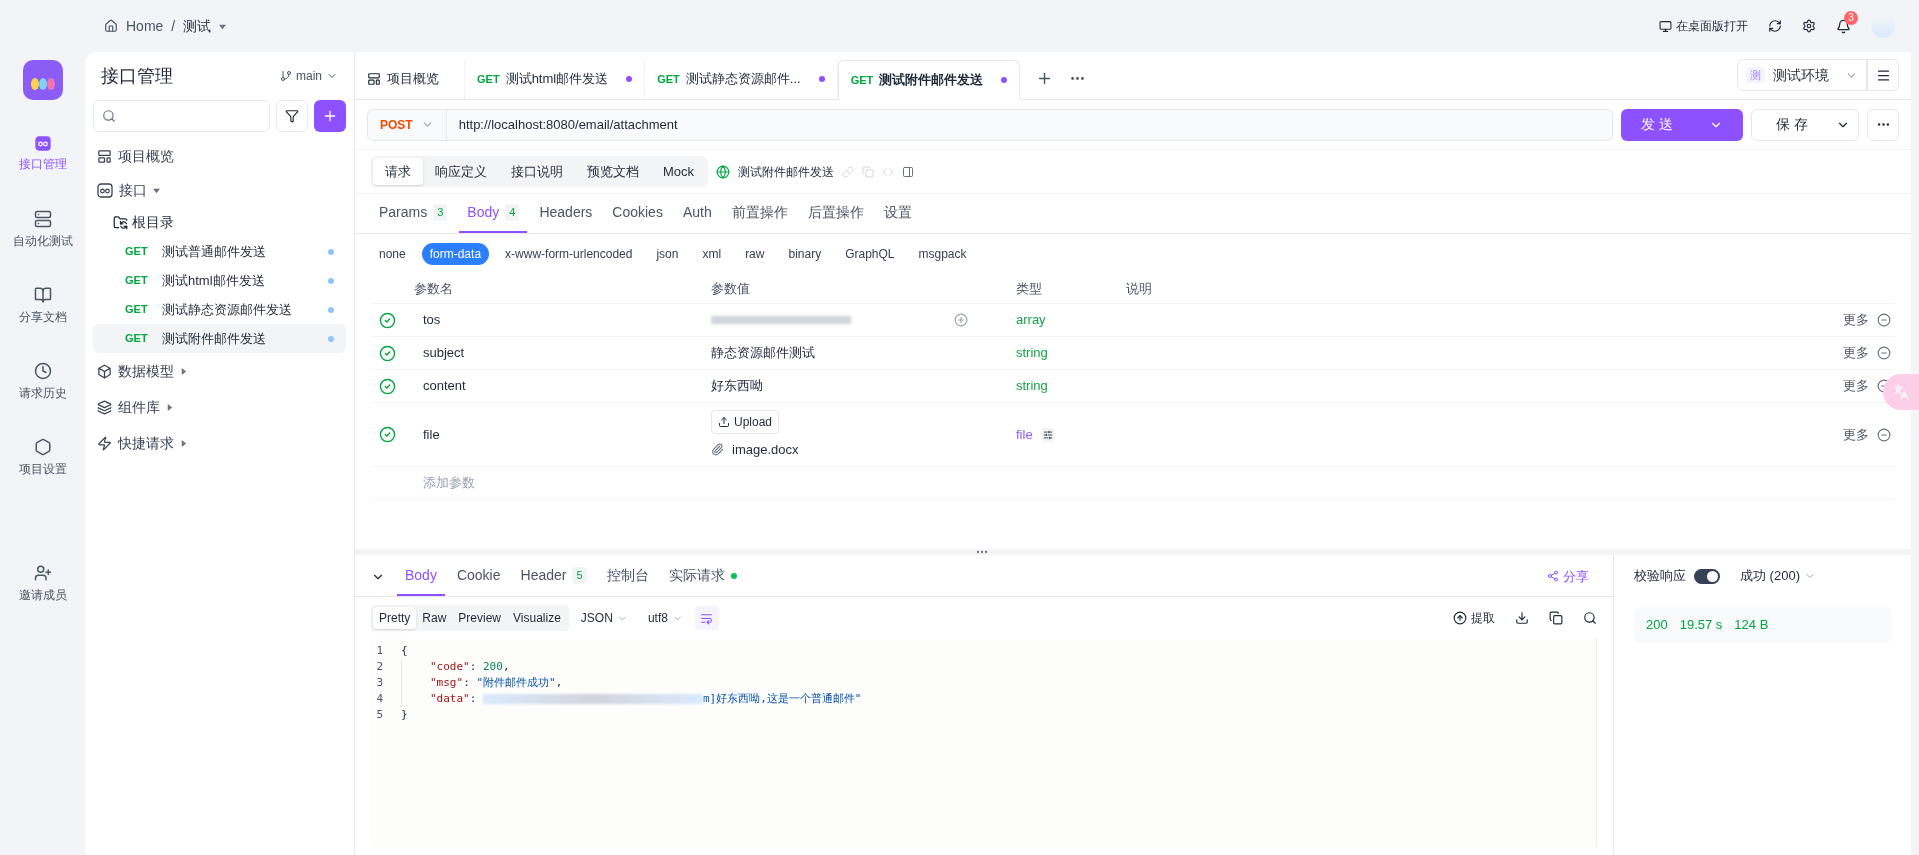 Image resolution: width=1919 pixels, height=855 pixels. Describe the element at coordinates (392, 254) in the screenshot. I see `body-type-option: none` at that location.